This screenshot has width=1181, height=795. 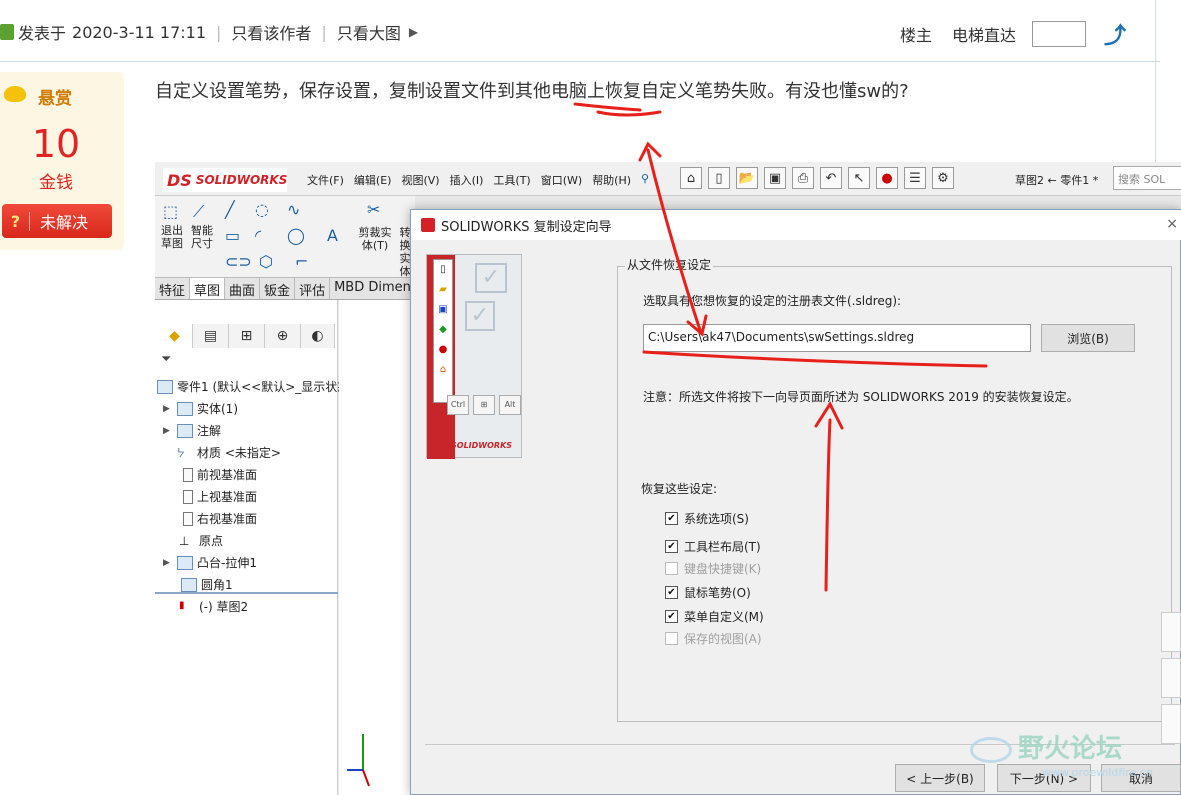 What do you see at coordinates (611, 180) in the screenshot?
I see `menu-help: 帮助(H)` at bounding box center [611, 180].